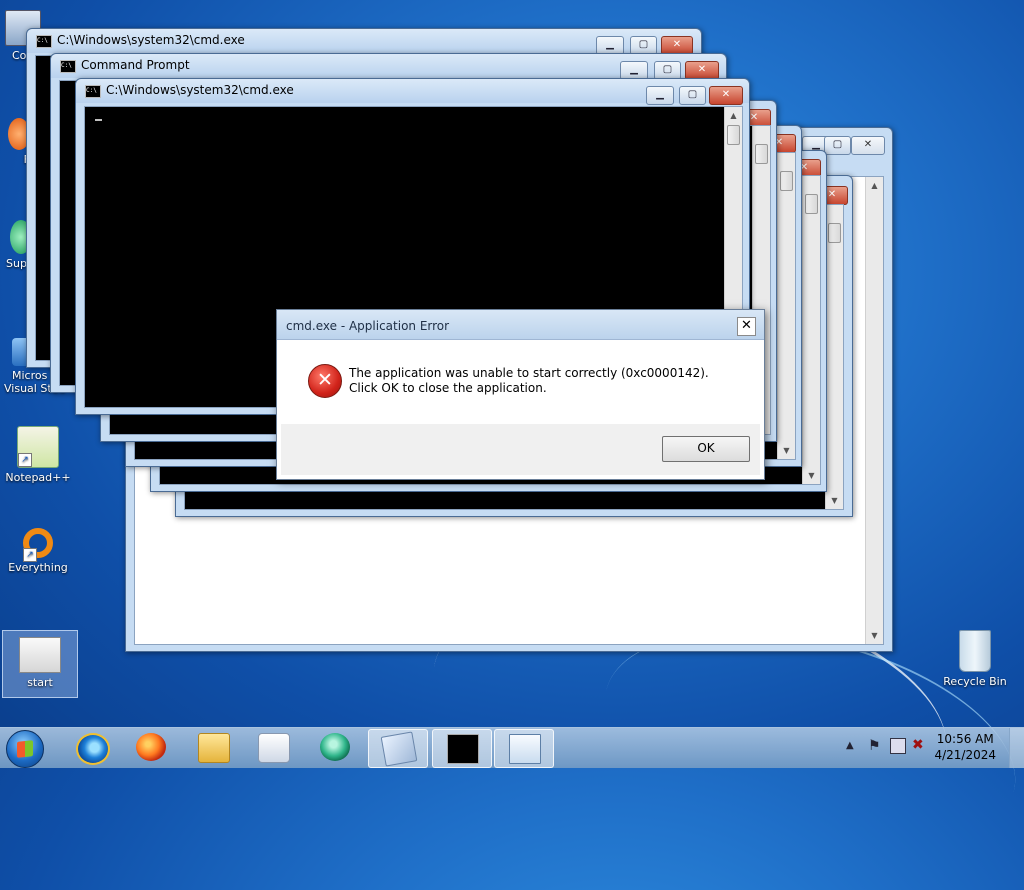 The image size is (1024, 890). What do you see at coordinates (975, 681) in the screenshot?
I see `desktop-icon-label: Recycle Bin` at bounding box center [975, 681].